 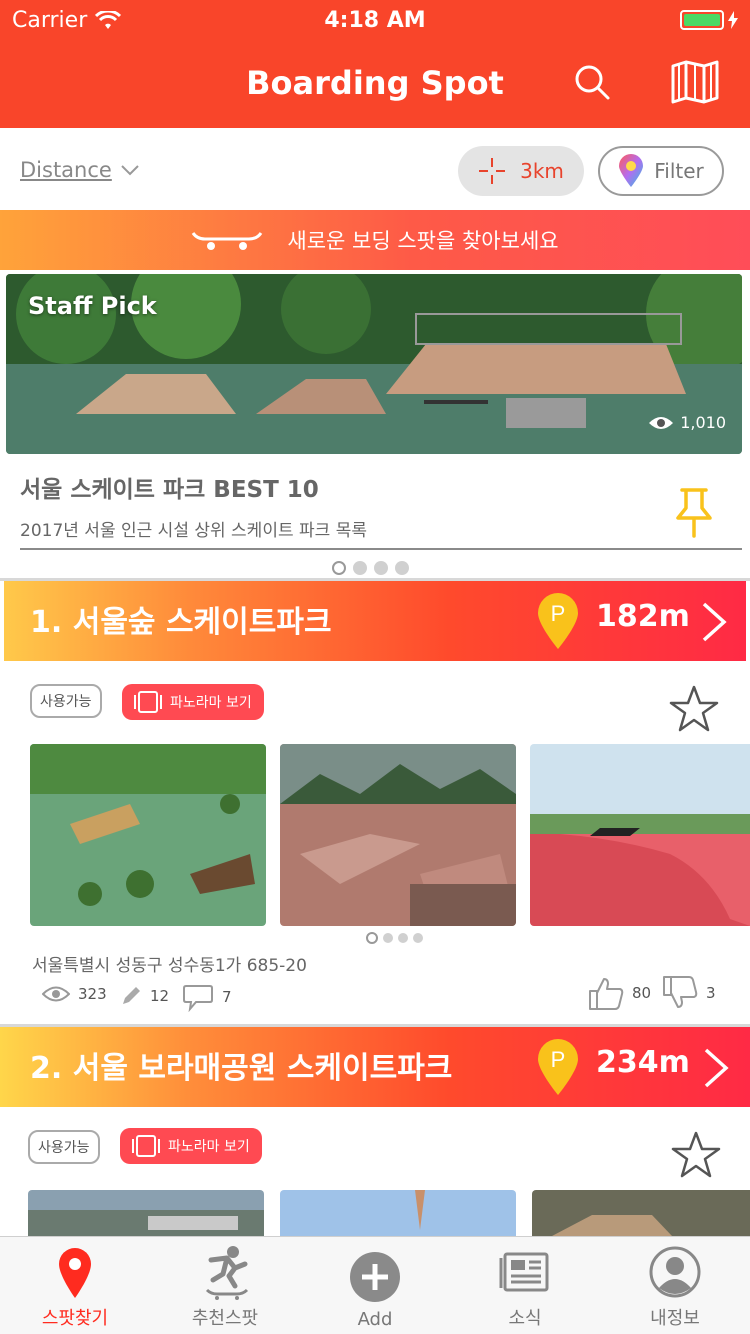 I want to click on tab-label: 스팟찾기, so click(x=75, y=1318).